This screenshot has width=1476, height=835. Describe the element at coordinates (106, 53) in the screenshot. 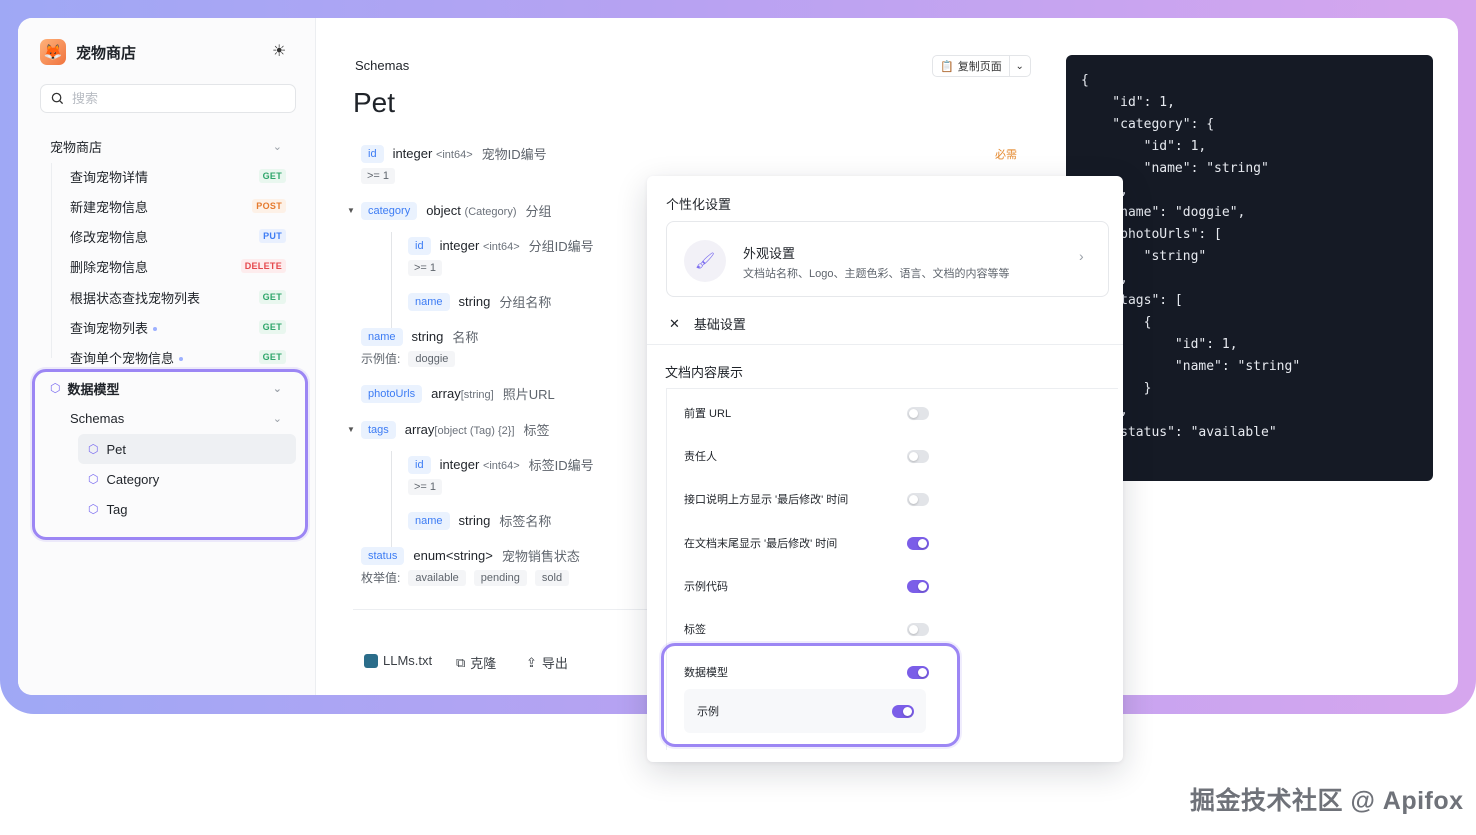

I see `brand-name: 宠物商店` at that location.